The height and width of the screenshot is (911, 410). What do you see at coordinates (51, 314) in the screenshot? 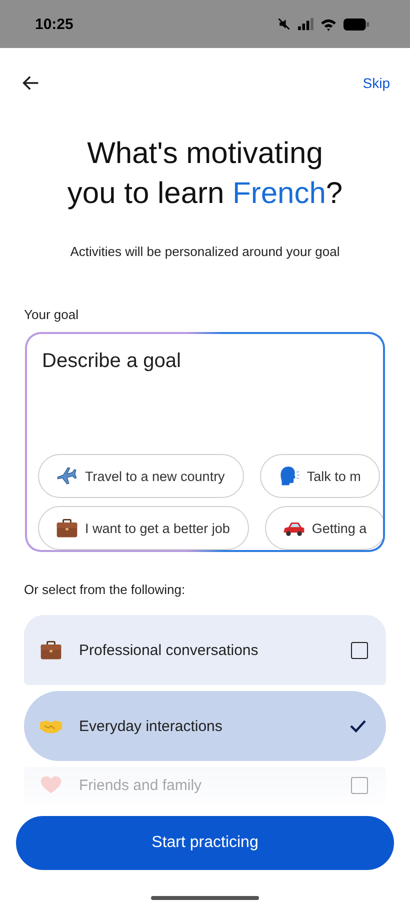
I see `goal-label: Your goal` at bounding box center [51, 314].